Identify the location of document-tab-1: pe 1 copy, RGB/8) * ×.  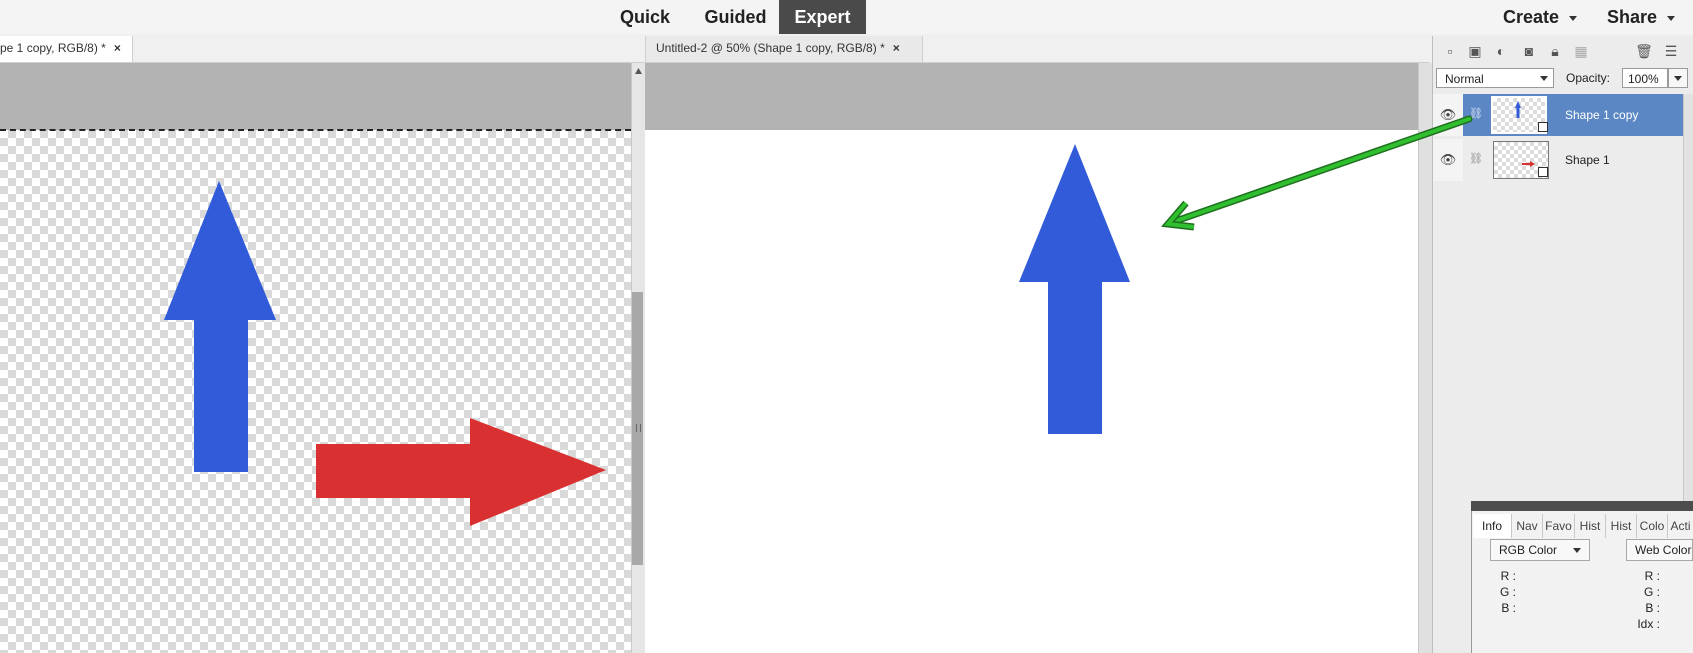
(66, 49).